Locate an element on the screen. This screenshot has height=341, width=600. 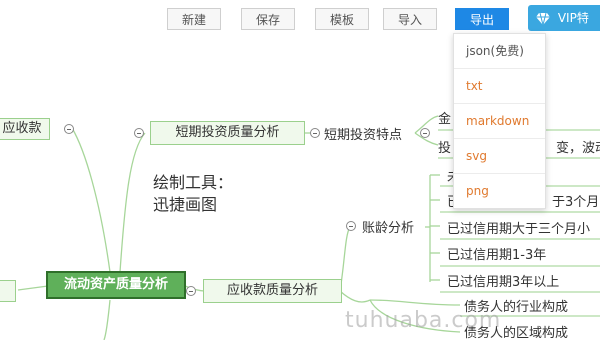
feature-item-1: 金 is located at coordinates (444, 117).